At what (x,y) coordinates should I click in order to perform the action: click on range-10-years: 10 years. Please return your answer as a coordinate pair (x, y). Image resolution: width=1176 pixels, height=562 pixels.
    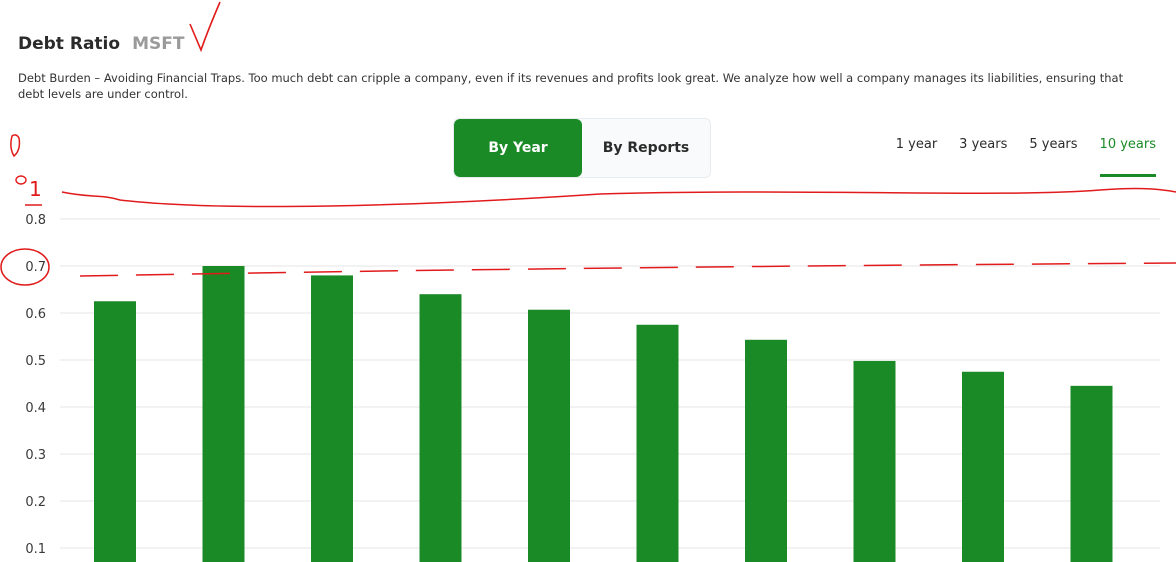
    Looking at the image, I should click on (1127, 157).